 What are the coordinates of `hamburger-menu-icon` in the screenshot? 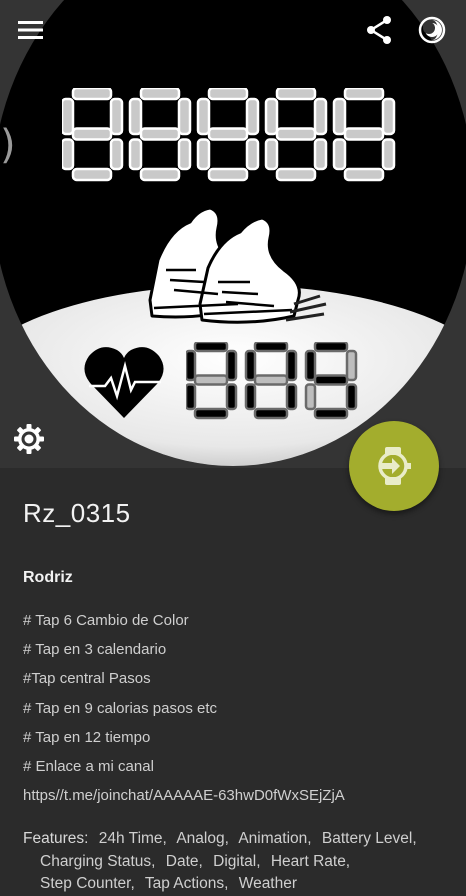 It's located at (30, 30).